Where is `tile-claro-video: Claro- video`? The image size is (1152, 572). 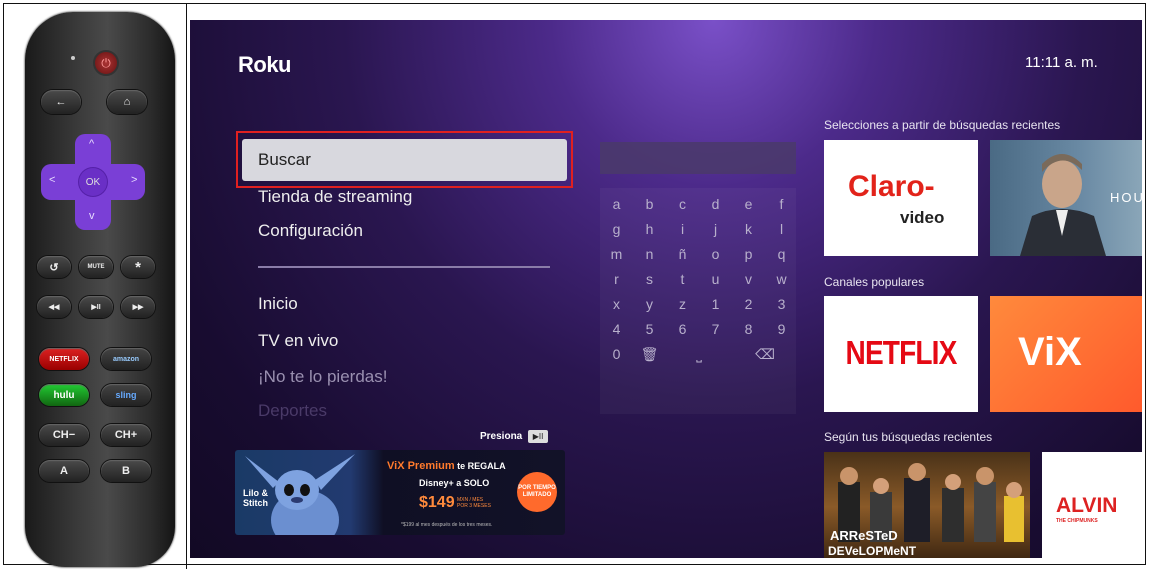
tile-claro-video: Claro- video is located at coordinates (901, 198).